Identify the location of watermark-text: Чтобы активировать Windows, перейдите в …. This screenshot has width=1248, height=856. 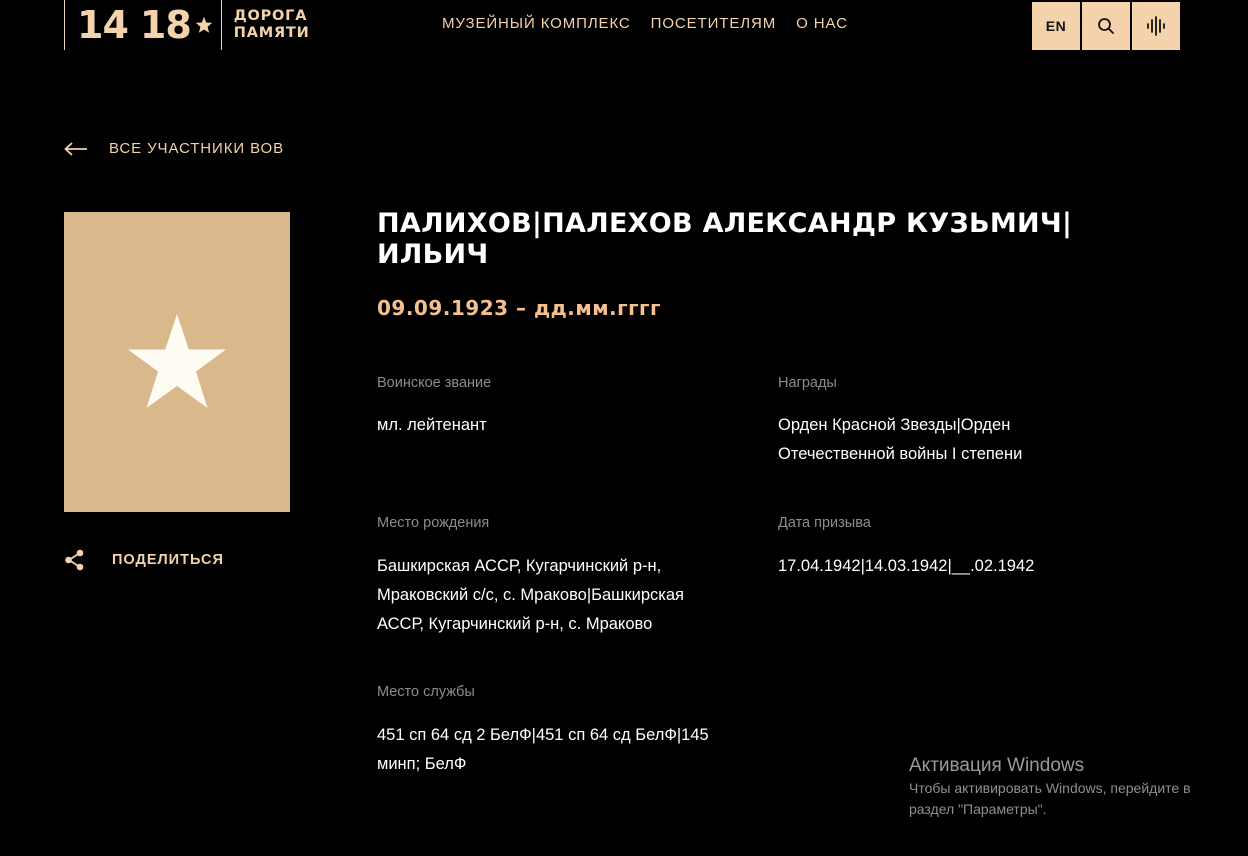
(1050, 798).